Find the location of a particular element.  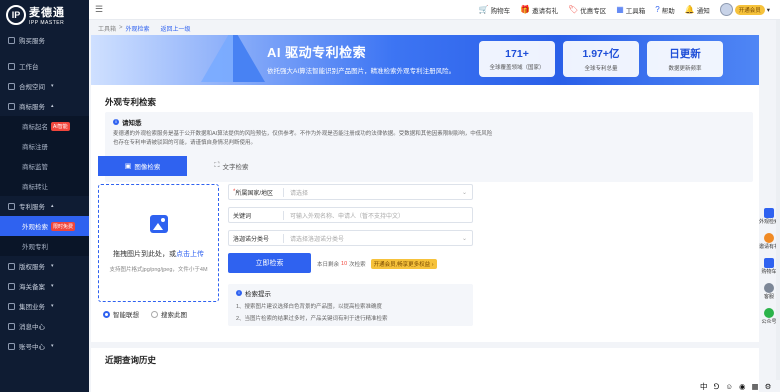

back-link: 返回上一级 is located at coordinates (176, 28).